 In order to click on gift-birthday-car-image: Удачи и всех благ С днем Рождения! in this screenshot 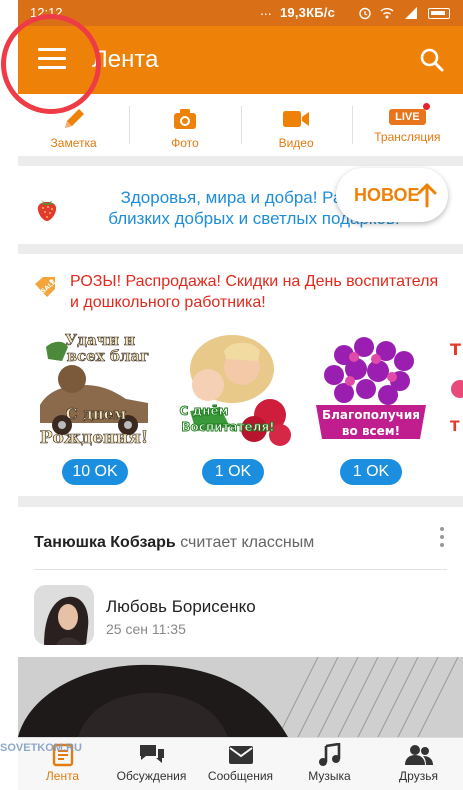, I will do `click(95, 389)`.